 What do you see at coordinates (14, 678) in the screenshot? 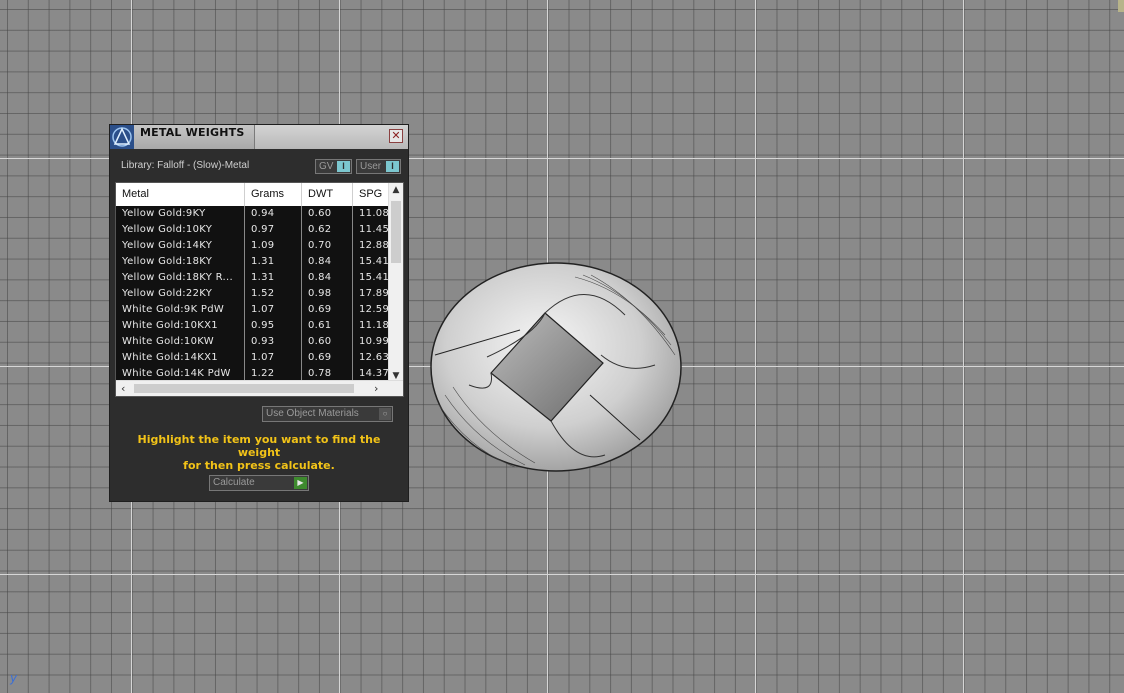
I see `axis-y-label: y` at bounding box center [14, 678].